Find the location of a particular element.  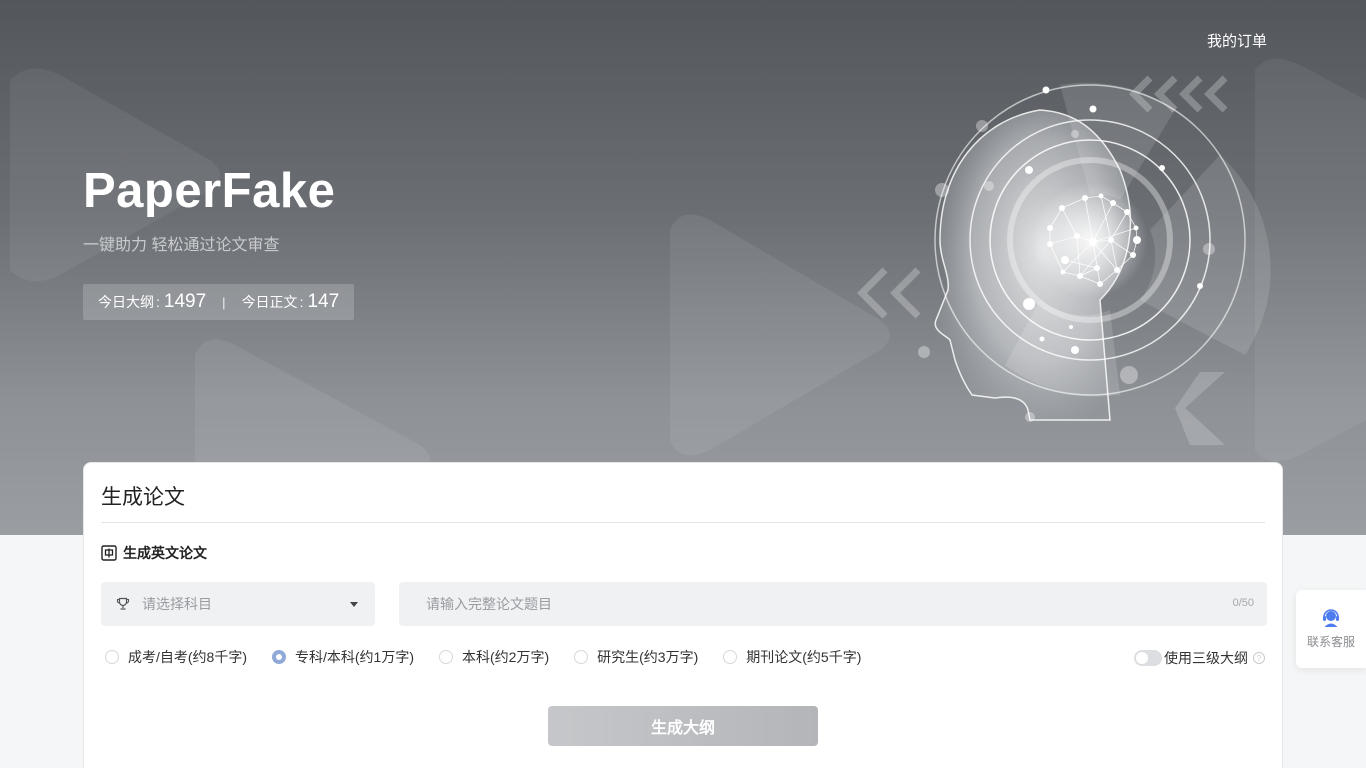

trophy-icon is located at coordinates (123, 603).